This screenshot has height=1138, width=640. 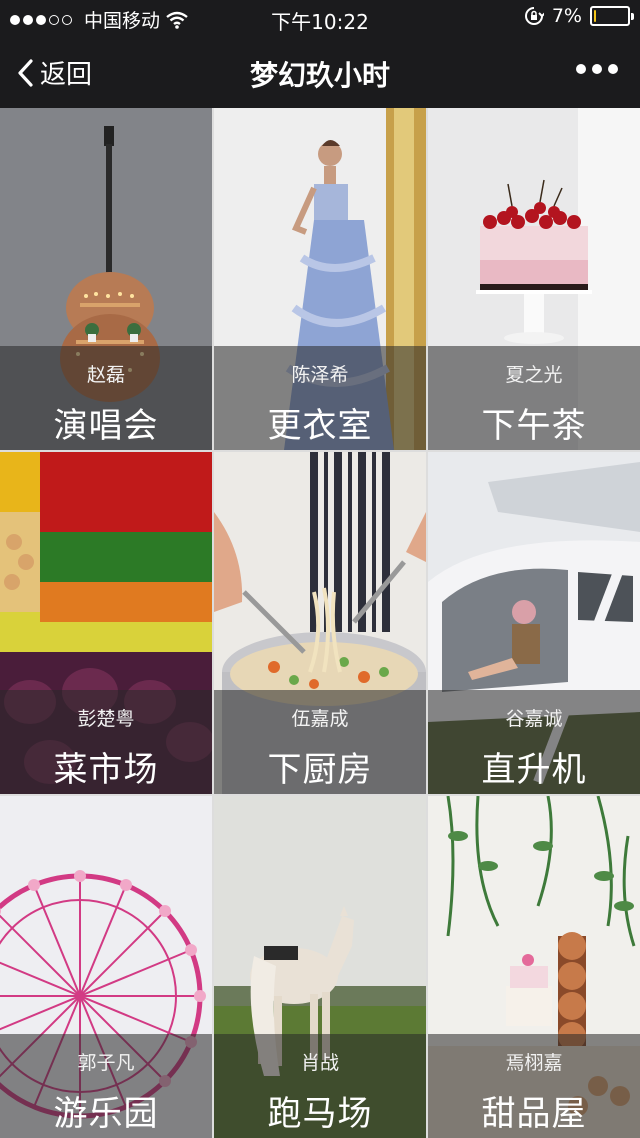 I want to click on tile-amusement-park: 郭子凡 游乐园, so click(x=106, y=967).